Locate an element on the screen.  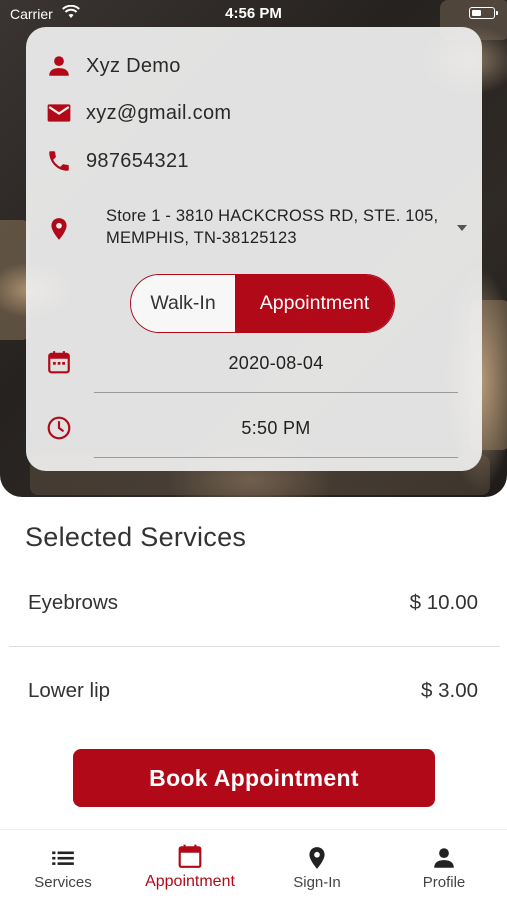
email-icon is located at coordinates (59, 113).